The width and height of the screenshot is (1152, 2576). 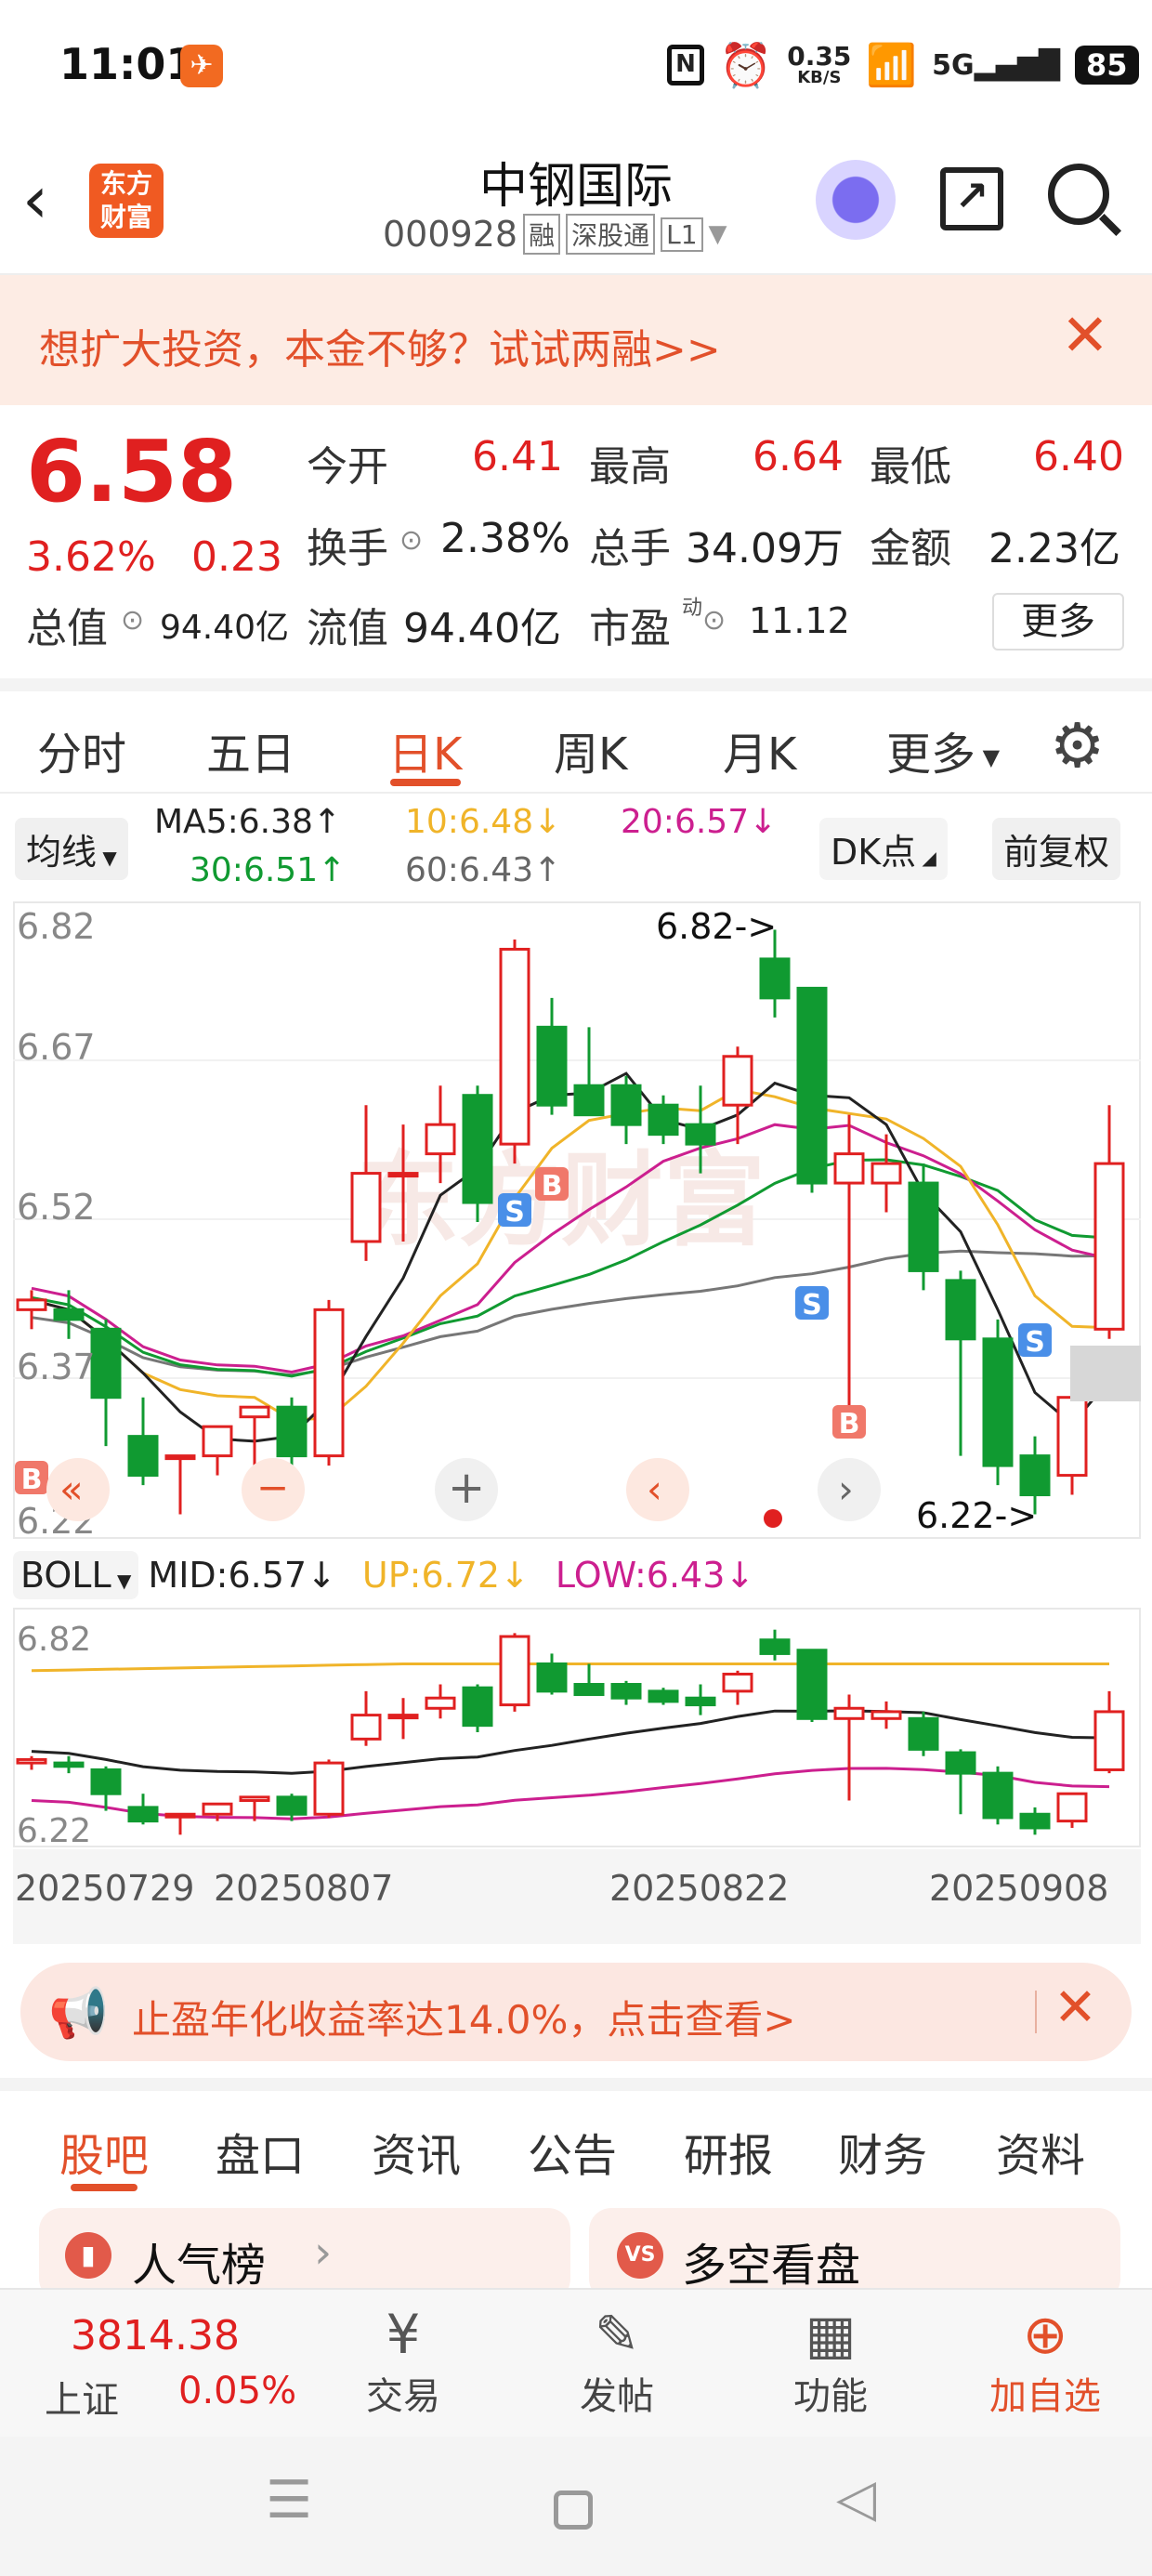 I want to click on boll-selector: BOLL ▼, so click(x=76, y=1575).